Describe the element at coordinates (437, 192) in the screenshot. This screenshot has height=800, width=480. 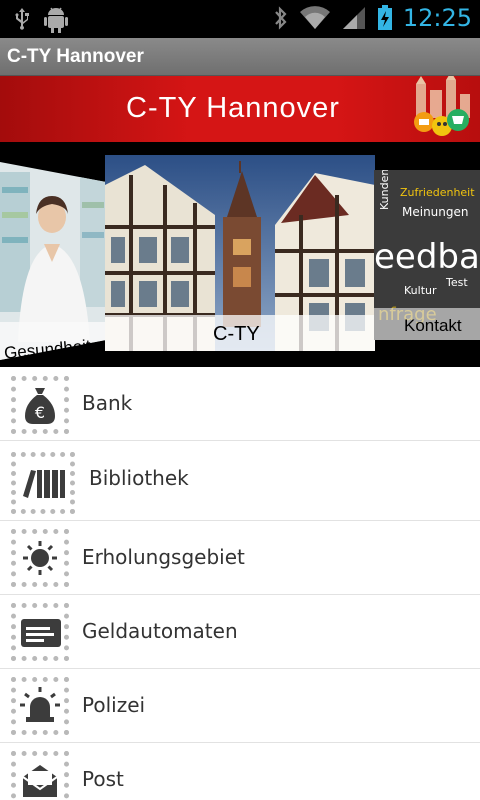
I see `svg-text: Zufriedenheit` at that location.